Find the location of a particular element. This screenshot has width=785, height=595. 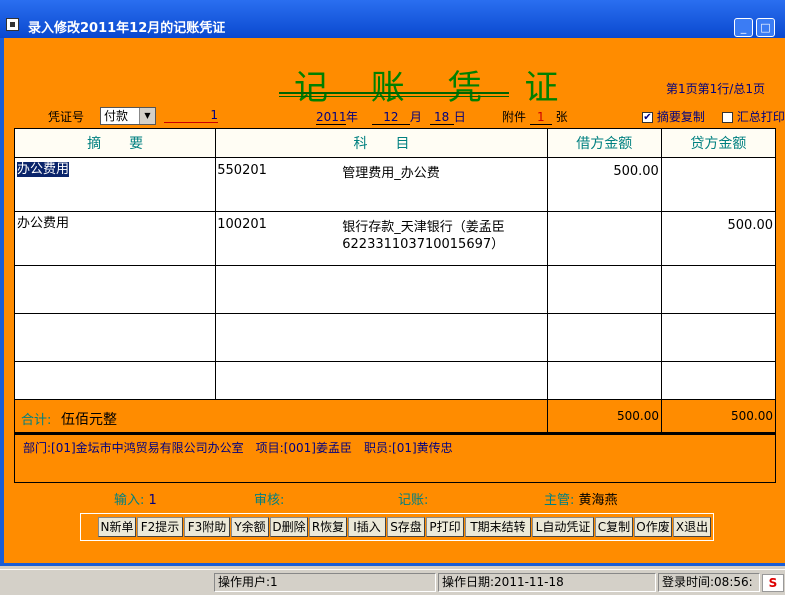

account-name: 管理费用_办公费 is located at coordinates (391, 173).